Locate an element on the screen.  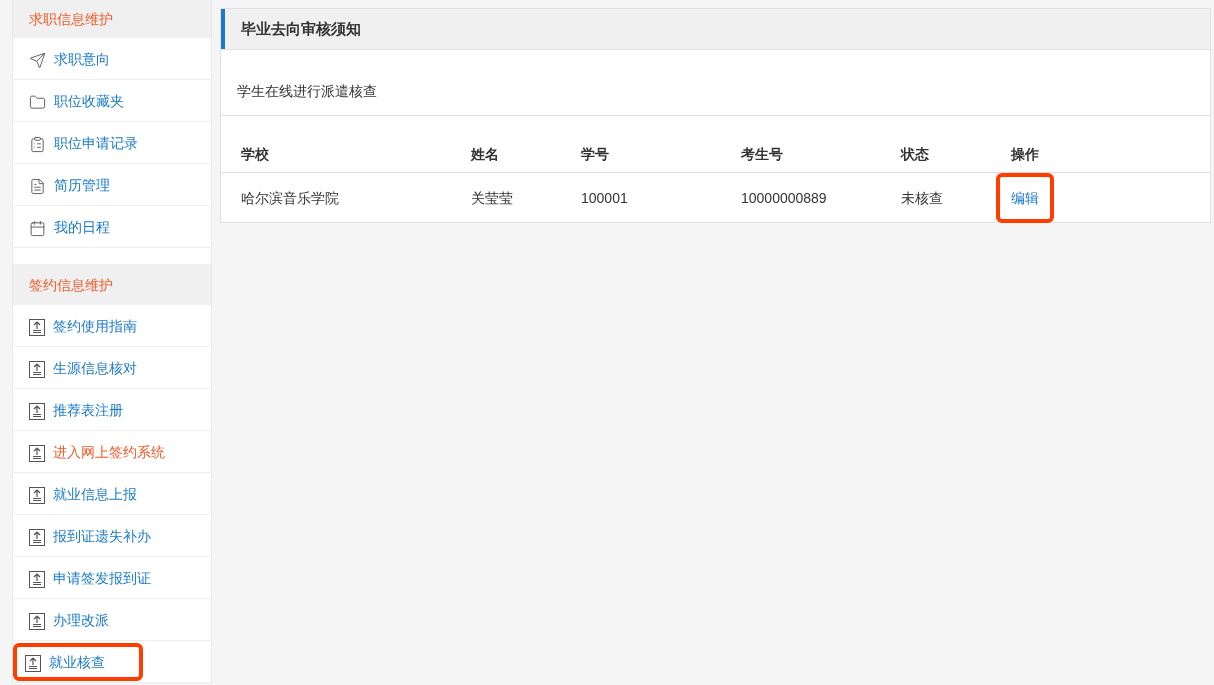
column-header: 学号 is located at coordinates (595, 154).